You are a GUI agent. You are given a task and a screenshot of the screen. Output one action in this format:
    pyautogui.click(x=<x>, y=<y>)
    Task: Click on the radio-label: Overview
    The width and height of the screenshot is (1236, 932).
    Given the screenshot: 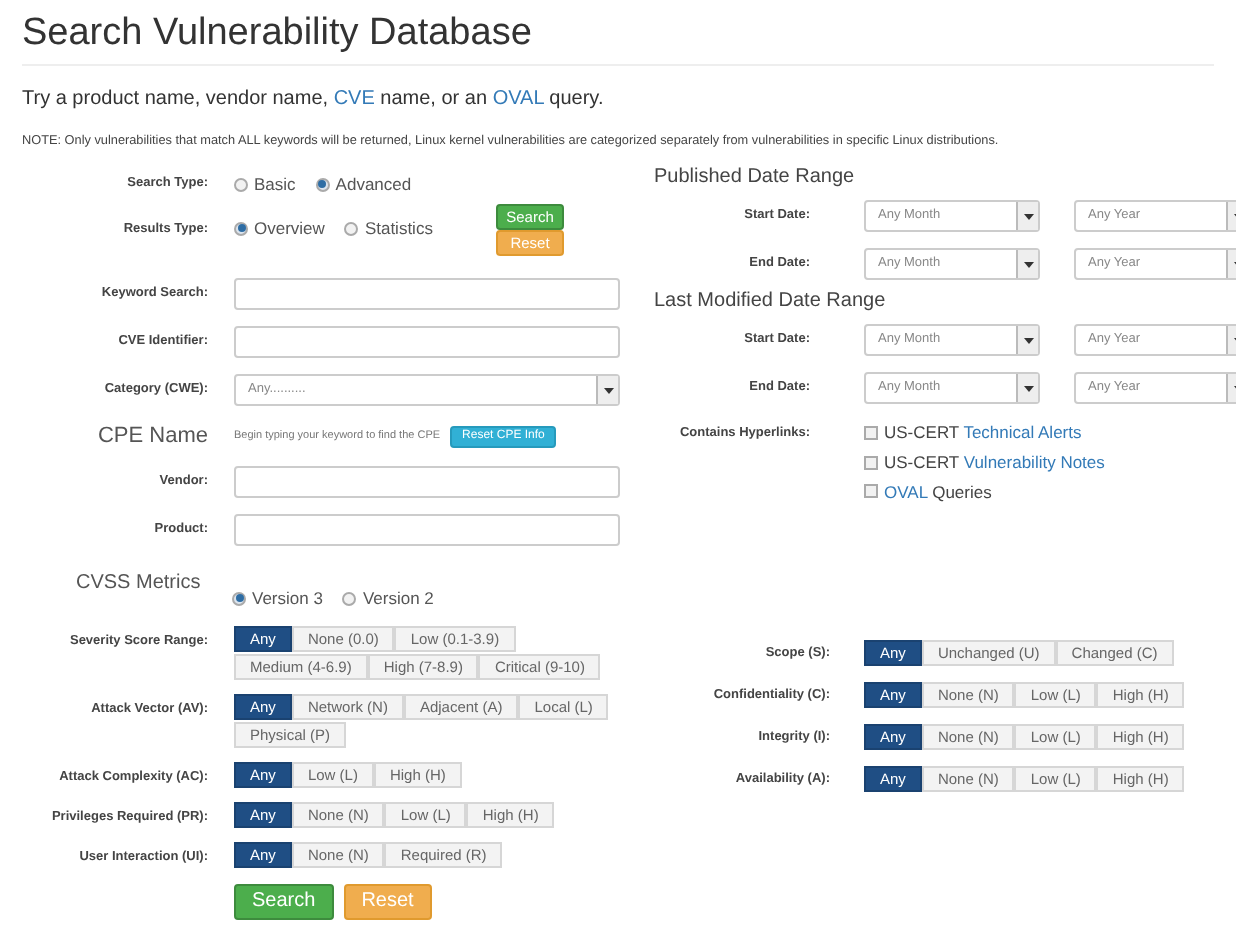 What is the action you would take?
    pyautogui.click(x=289, y=229)
    